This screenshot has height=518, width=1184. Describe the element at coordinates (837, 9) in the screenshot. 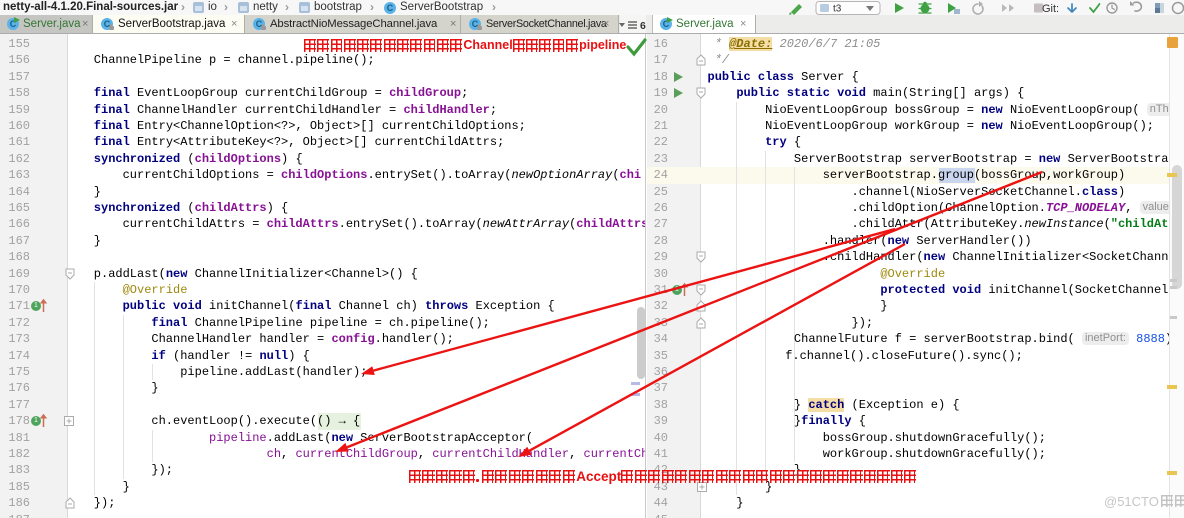

I see `svg-text: t3` at that location.